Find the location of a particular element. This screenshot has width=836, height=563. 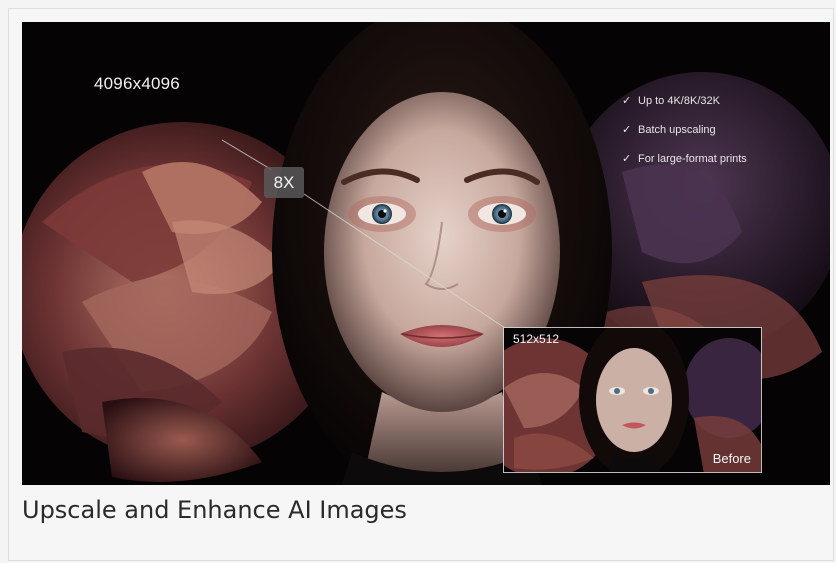

input-resolution-label: 512x512 is located at coordinates (536, 339).